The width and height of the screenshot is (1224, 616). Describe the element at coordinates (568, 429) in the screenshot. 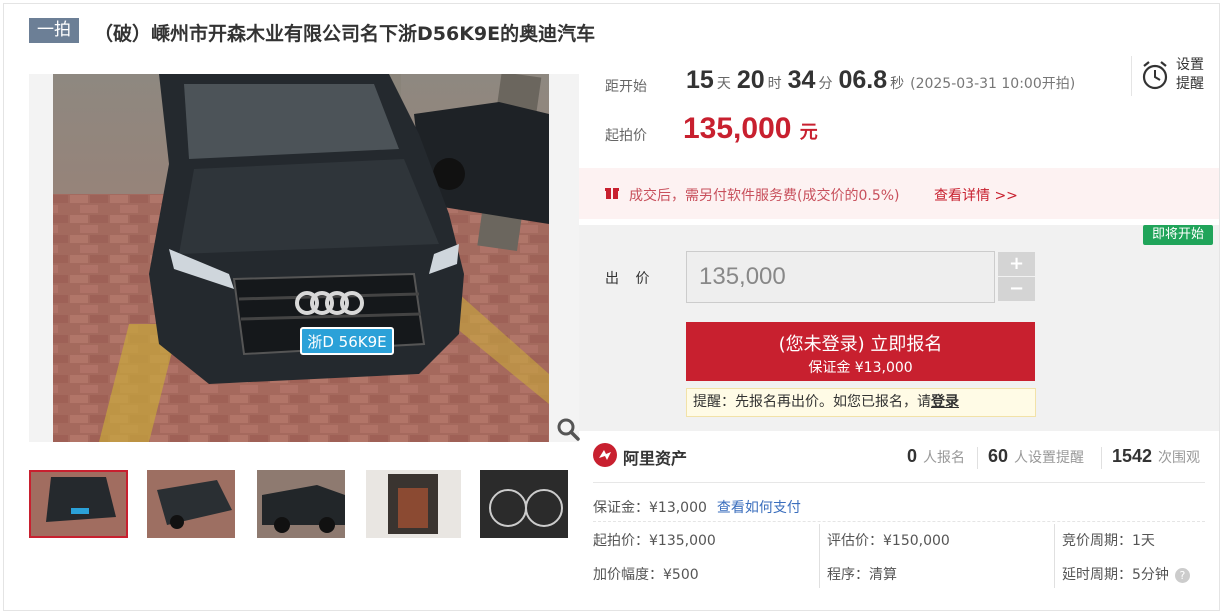

I see `magnifier-icon` at that location.